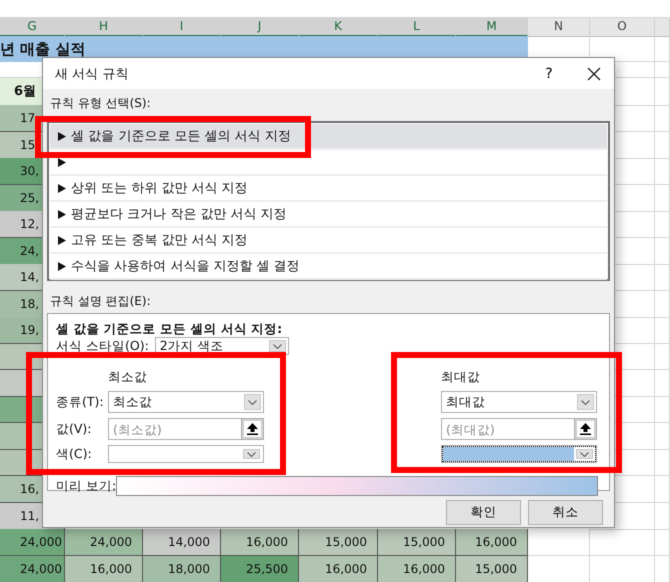  I want to click on help-button: ?, so click(549, 74).